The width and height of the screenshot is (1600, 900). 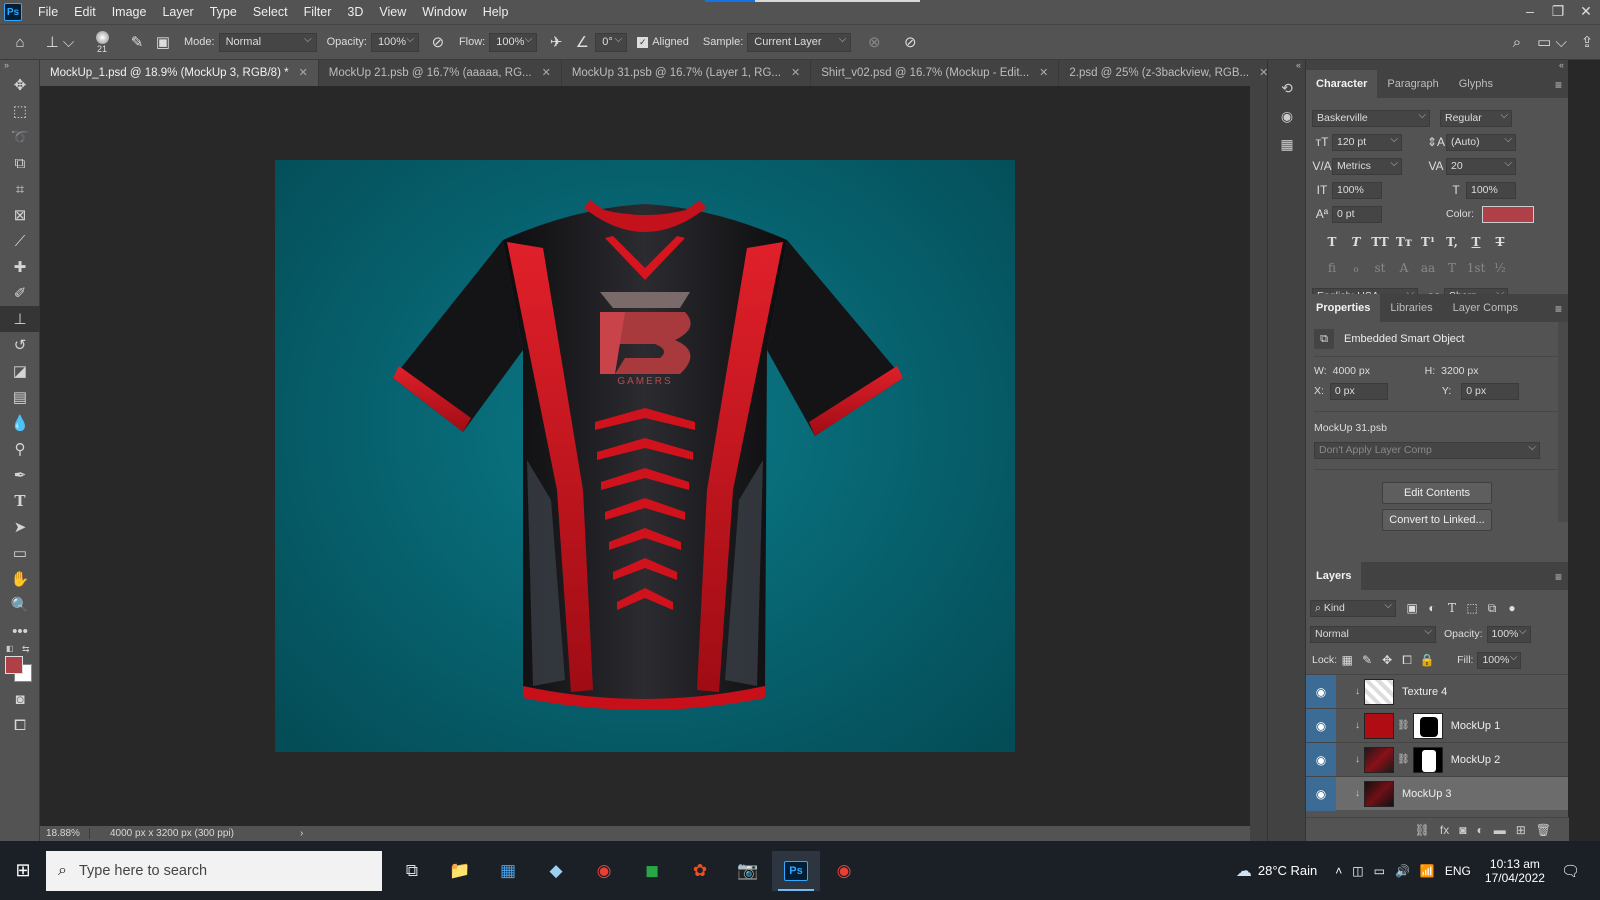 What do you see at coordinates (1343, 308) in the screenshot?
I see `tab-properties: Properties` at bounding box center [1343, 308].